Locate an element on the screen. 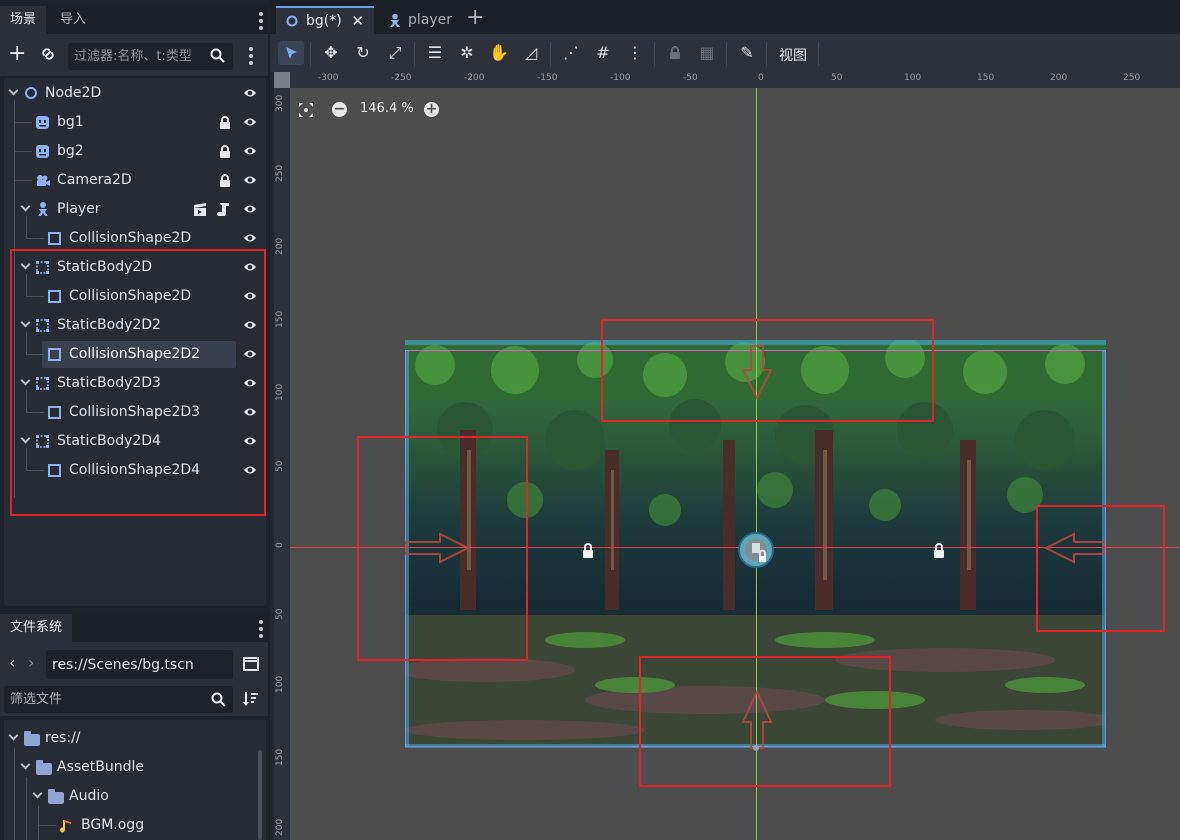 This screenshot has height=840, width=1180. tree-row-bg1: bg1 is located at coordinates (135, 122).